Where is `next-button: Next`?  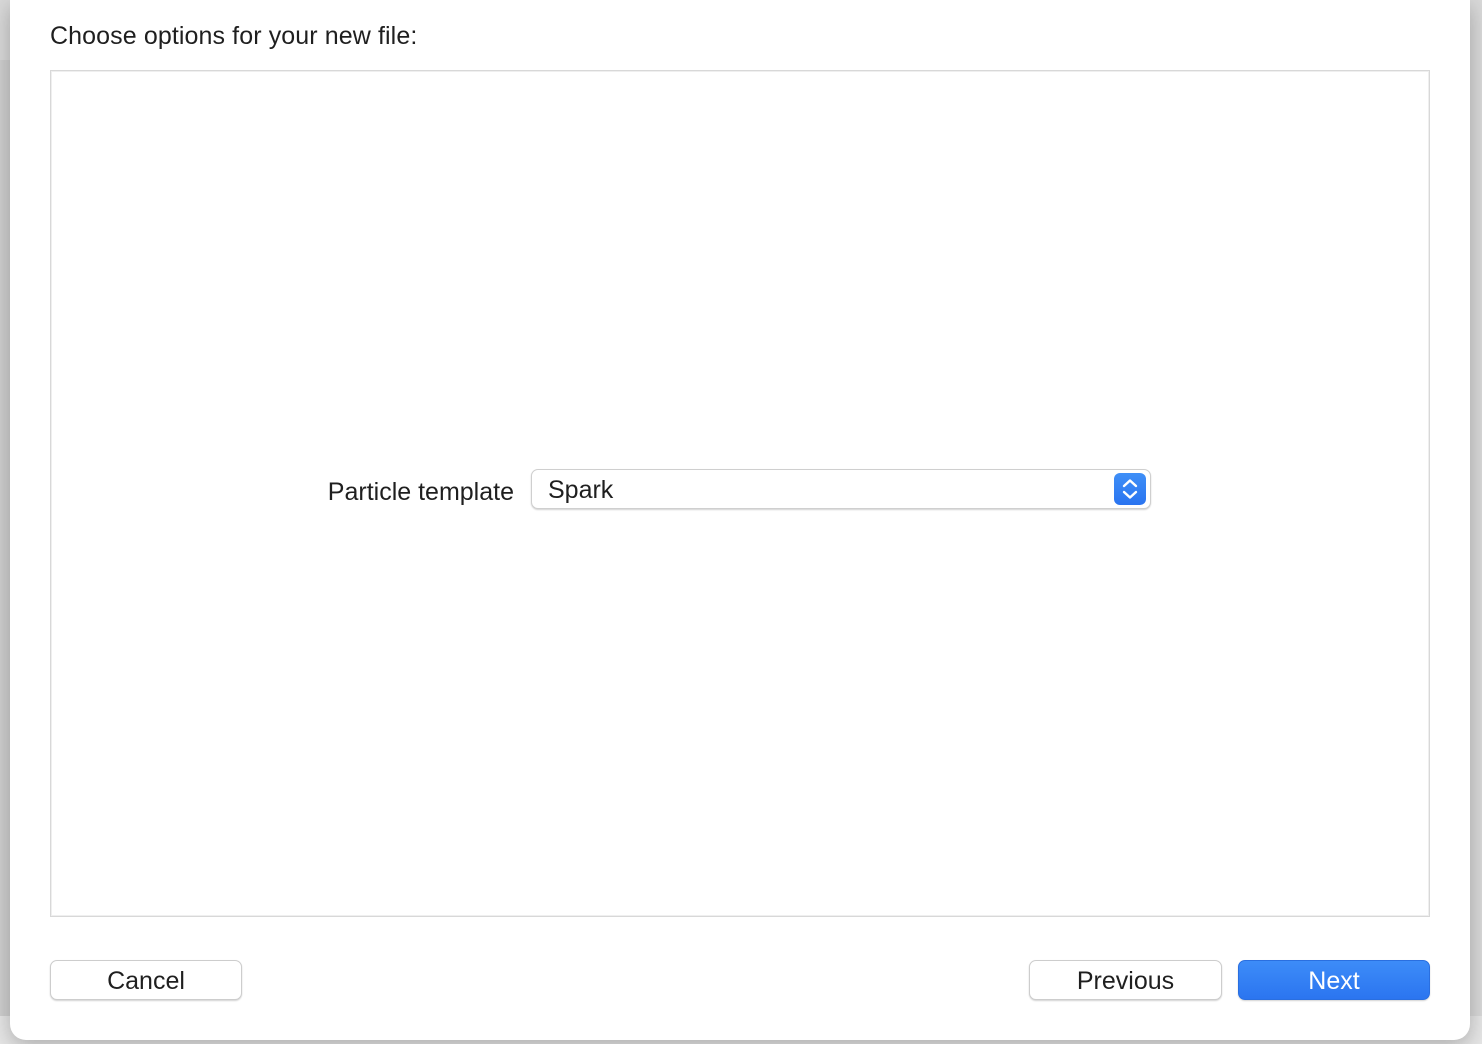 next-button: Next is located at coordinates (1334, 980).